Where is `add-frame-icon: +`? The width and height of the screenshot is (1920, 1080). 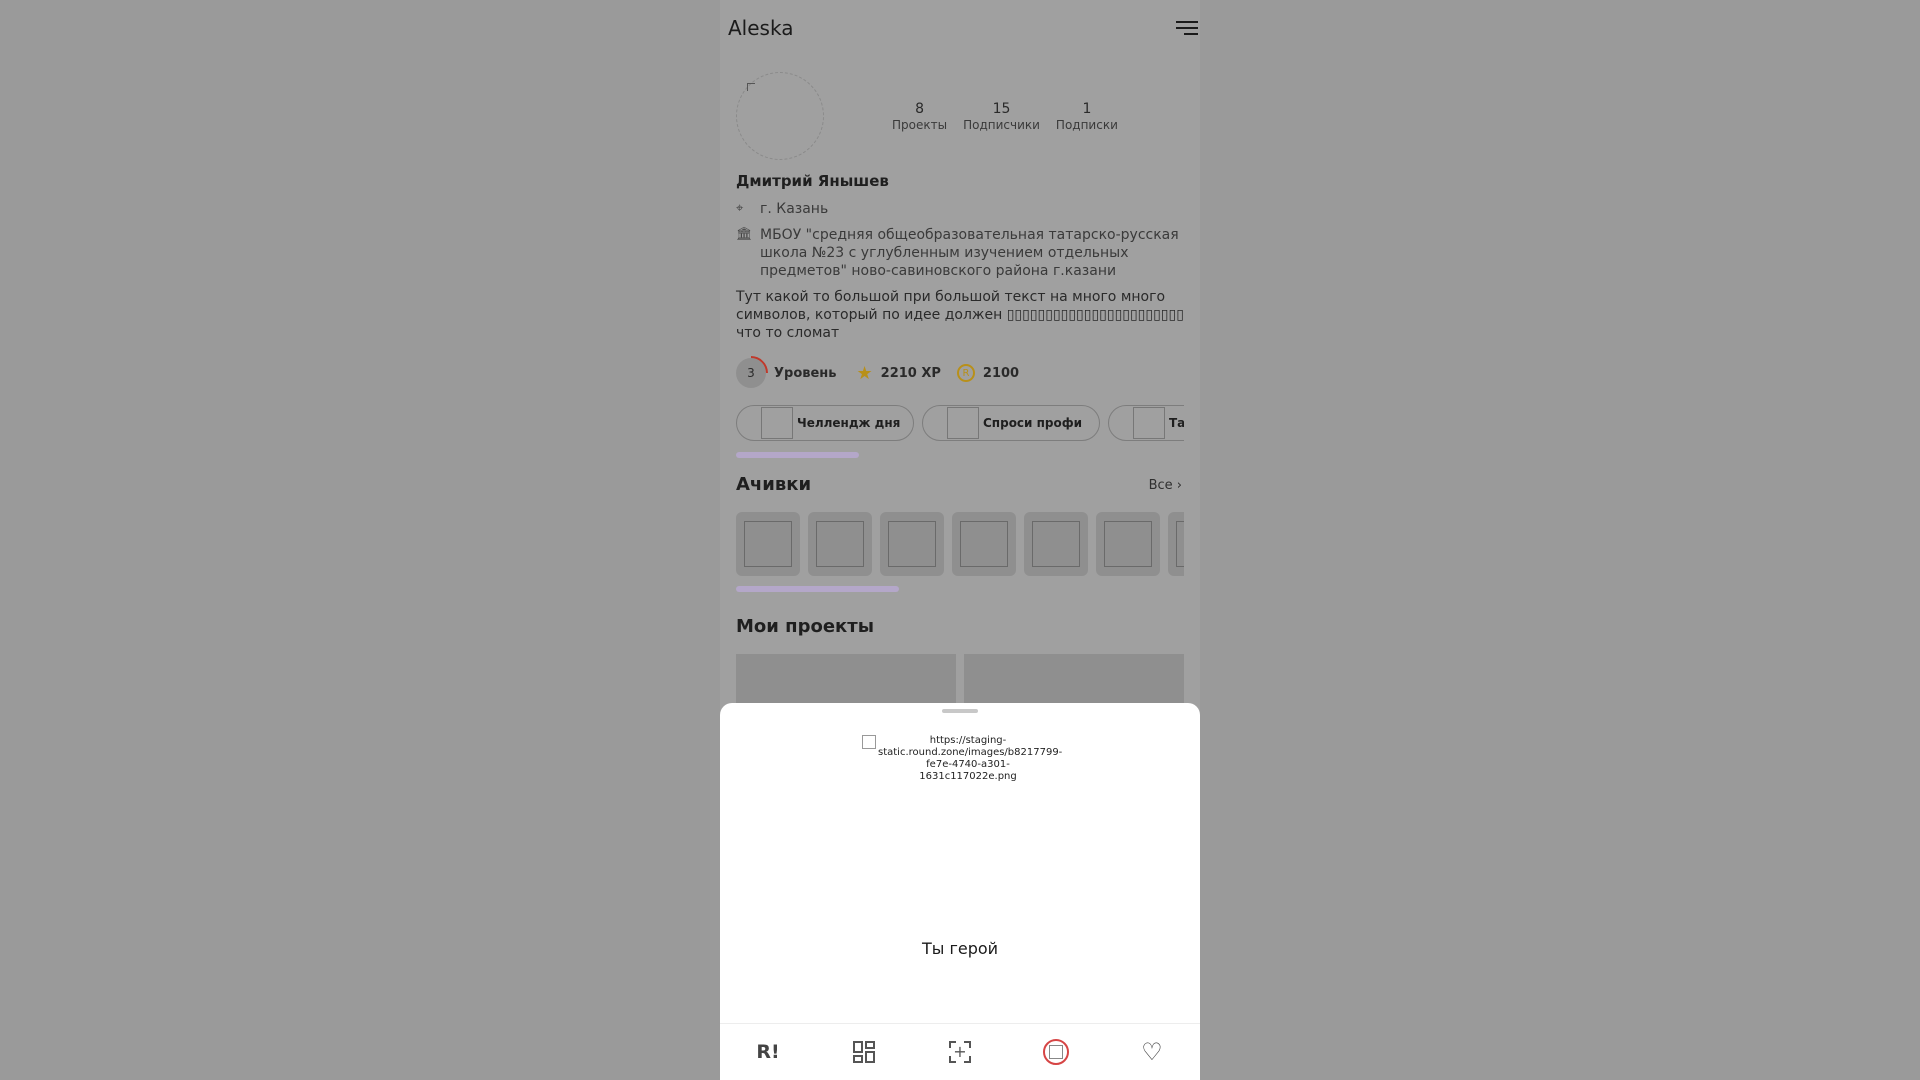
add-frame-icon: + is located at coordinates (960, 1052).